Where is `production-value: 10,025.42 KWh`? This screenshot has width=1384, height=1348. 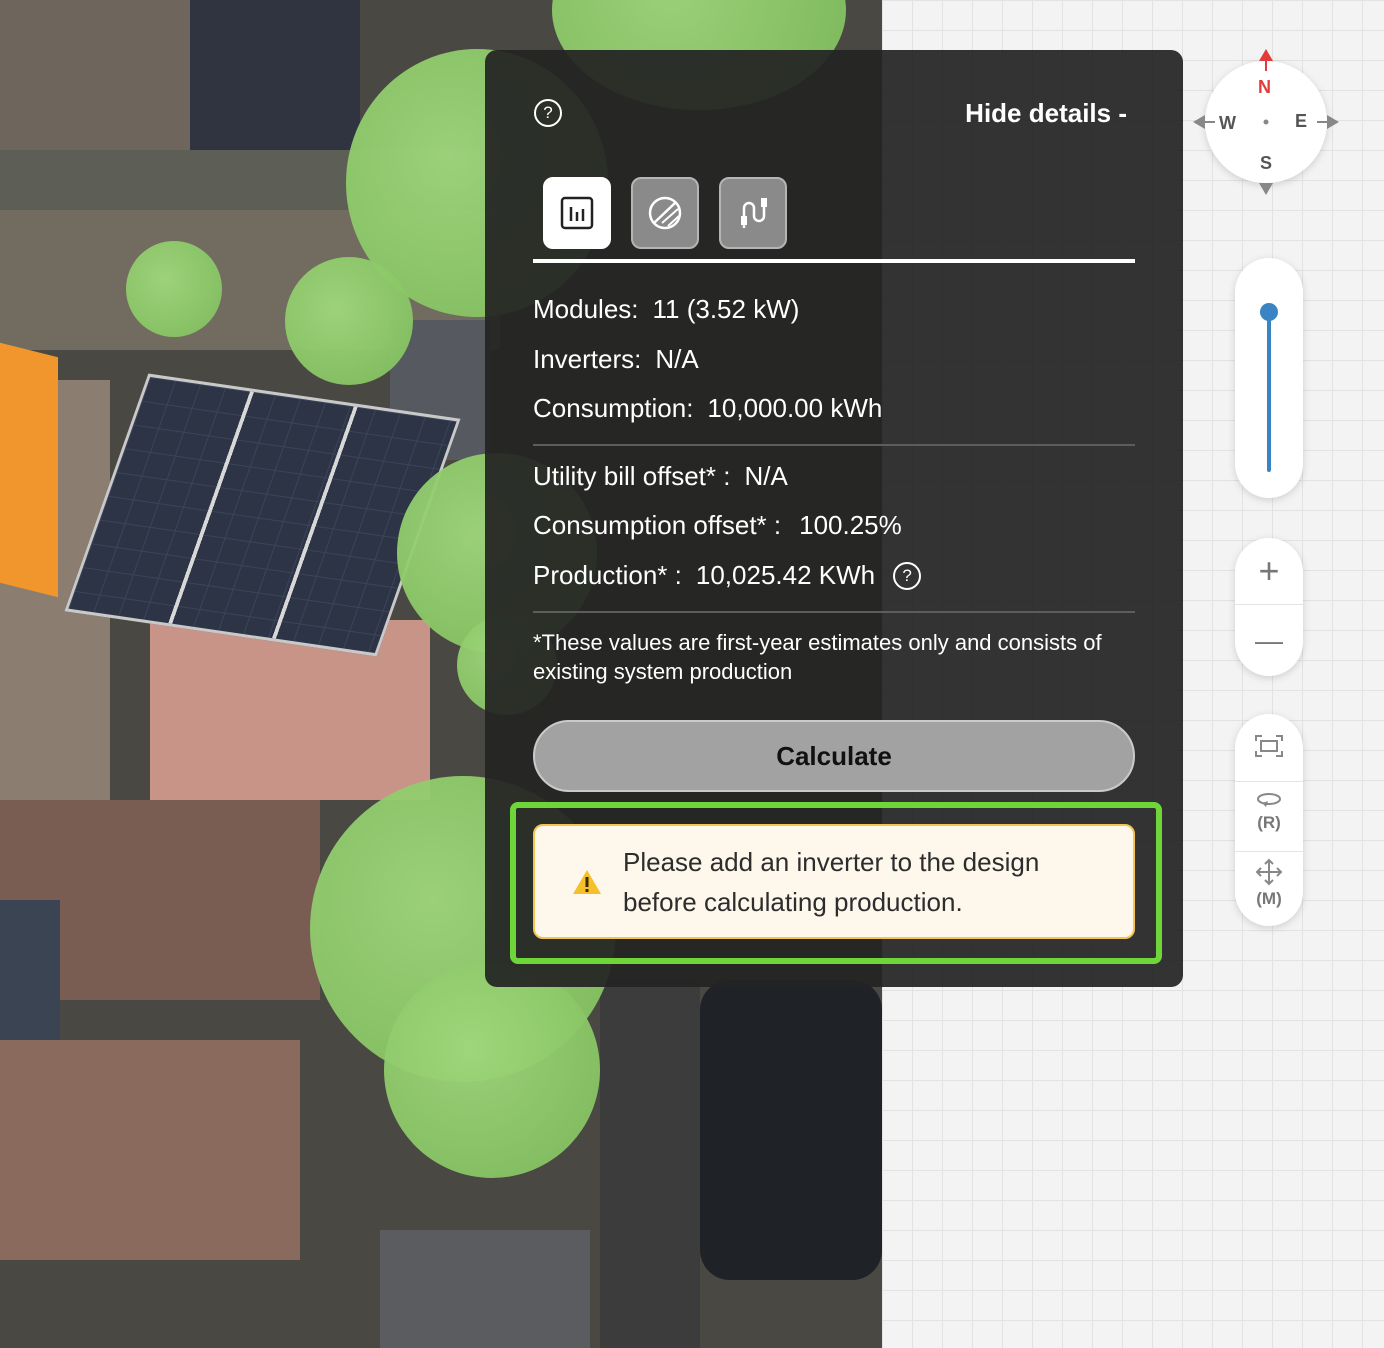
production-value: 10,025.42 KWh is located at coordinates (785, 575).